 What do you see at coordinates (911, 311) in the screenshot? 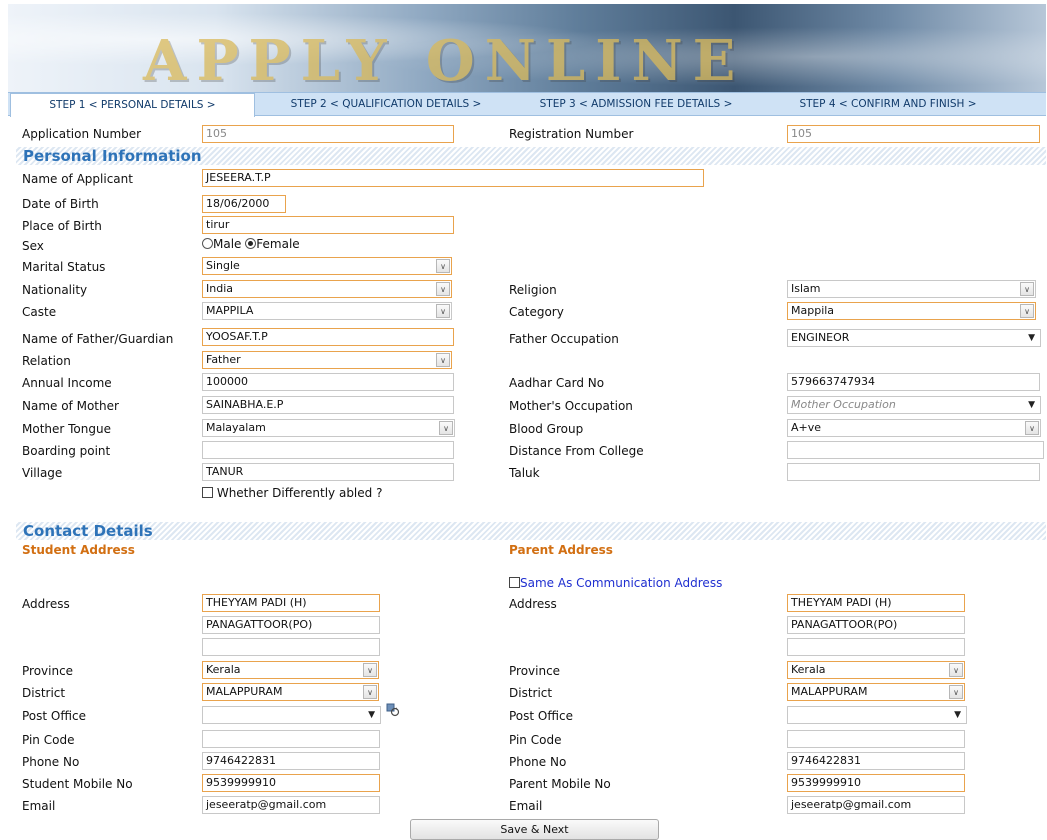
I see `category-select: Mappila ∨` at bounding box center [911, 311].